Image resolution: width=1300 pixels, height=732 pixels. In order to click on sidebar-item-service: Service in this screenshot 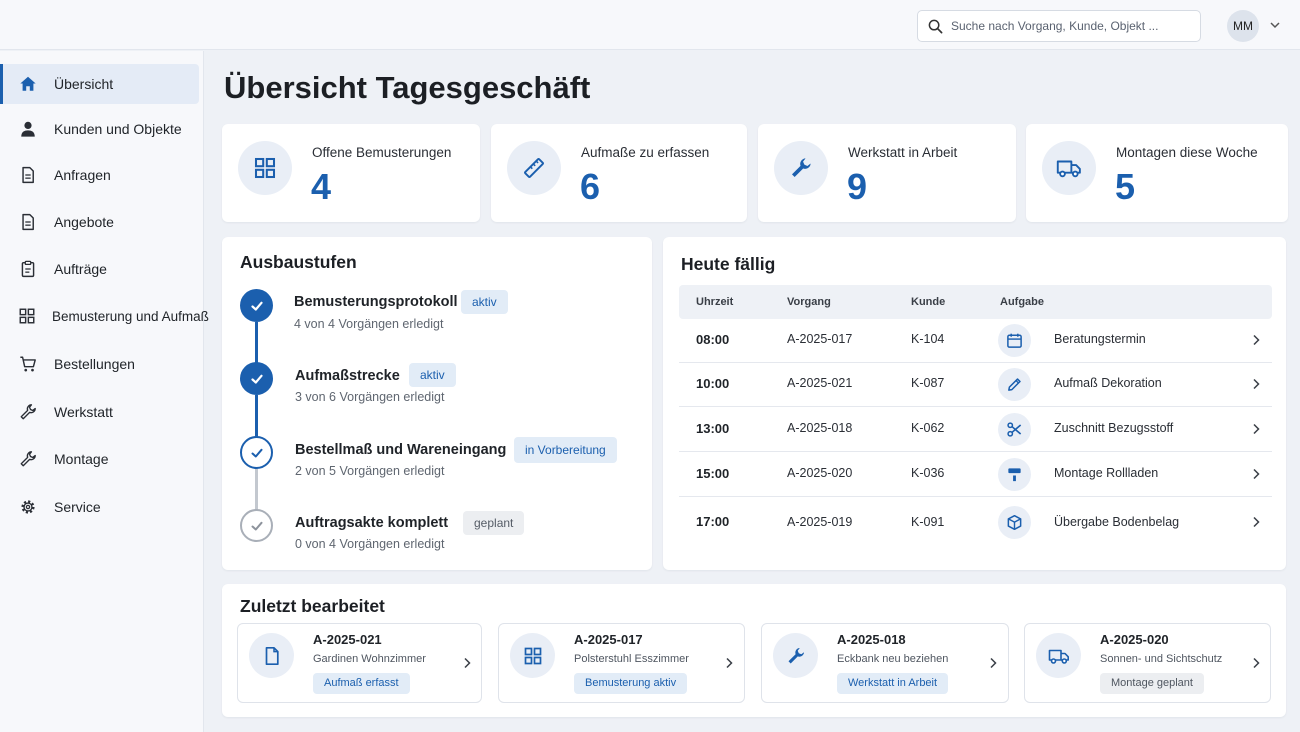, I will do `click(99, 507)`.